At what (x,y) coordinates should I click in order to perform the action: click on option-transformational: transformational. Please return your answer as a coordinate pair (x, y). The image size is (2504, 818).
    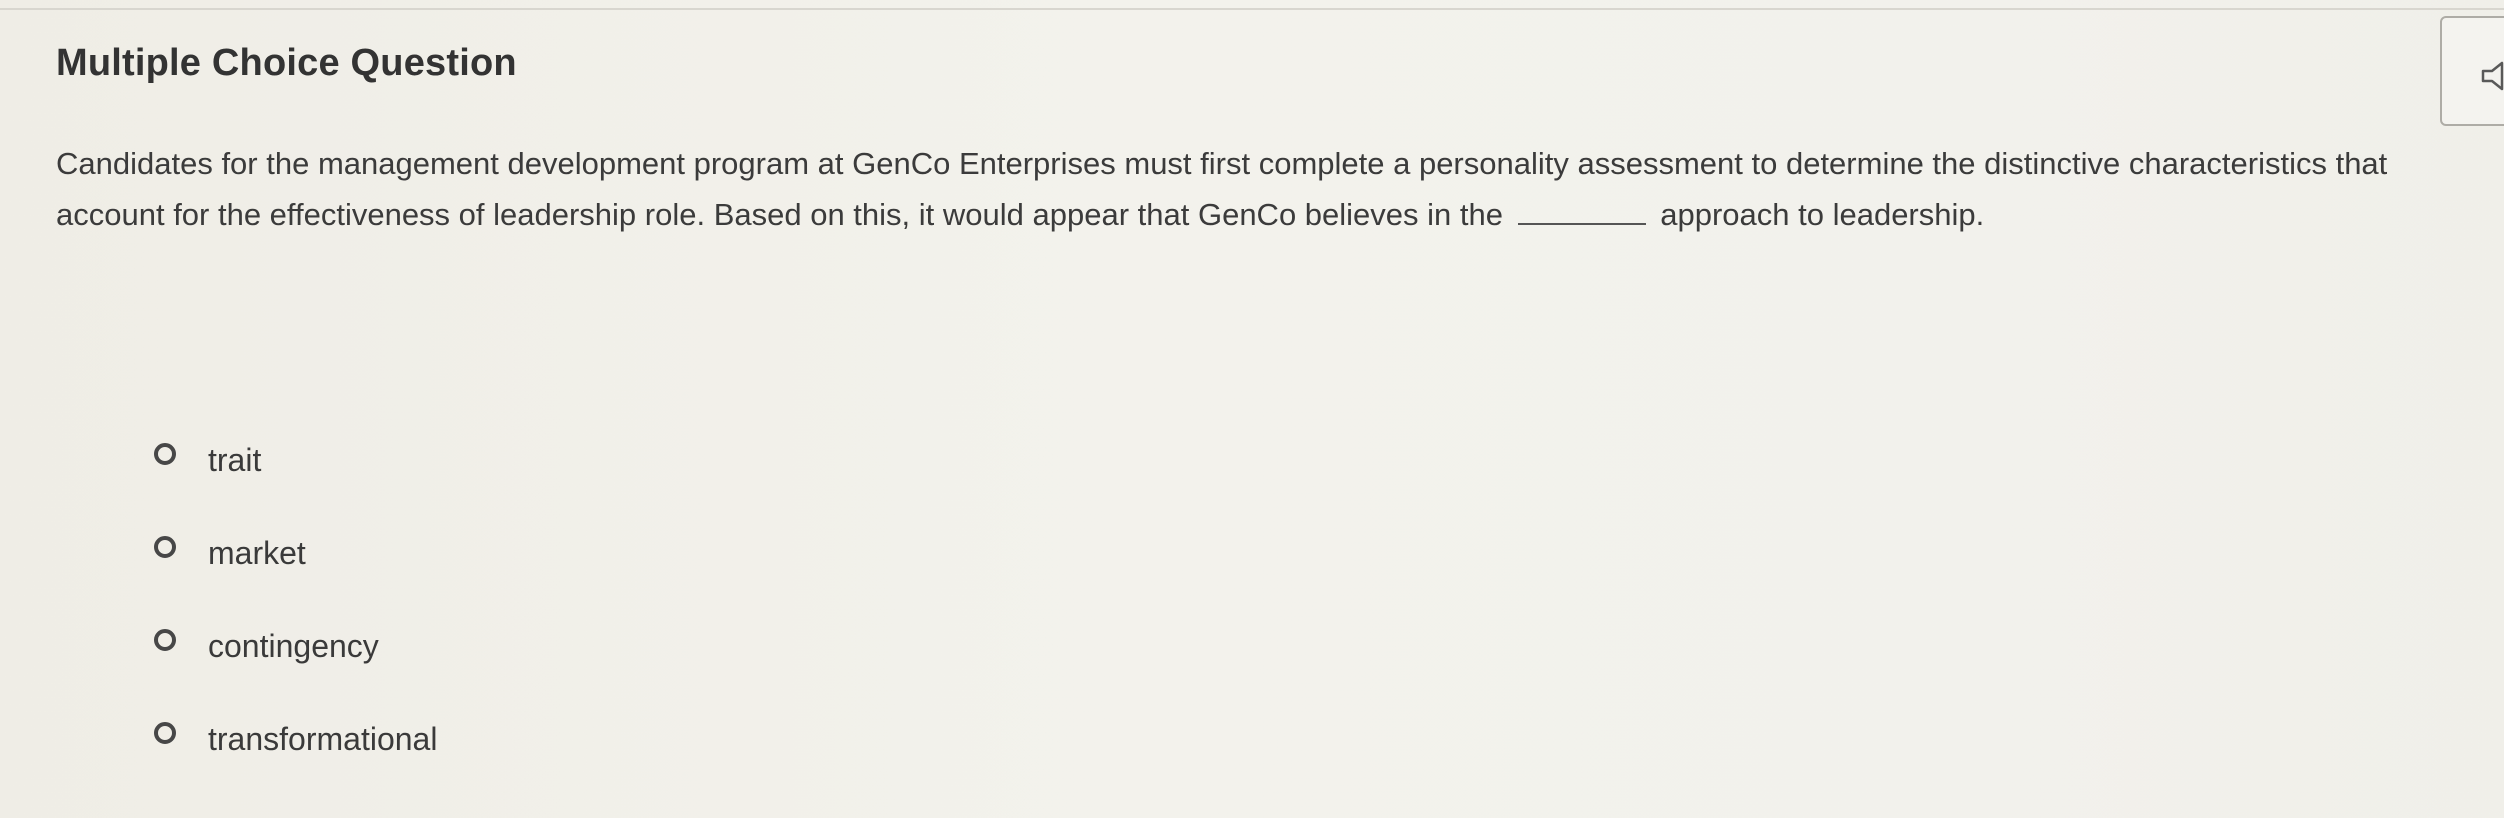
    Looking at the image, I should click on (295, 739).